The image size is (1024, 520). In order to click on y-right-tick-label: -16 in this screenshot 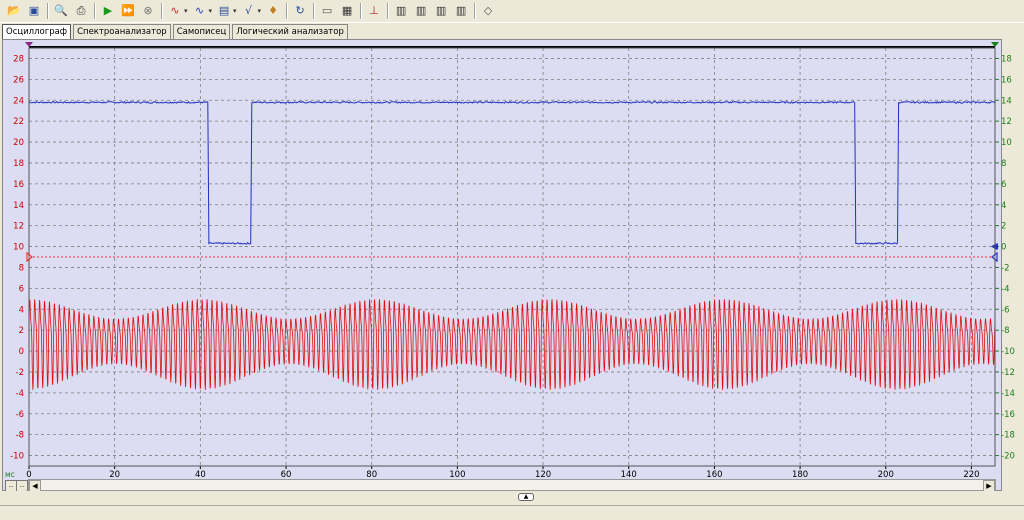, I will do `click(1008, 415)`.